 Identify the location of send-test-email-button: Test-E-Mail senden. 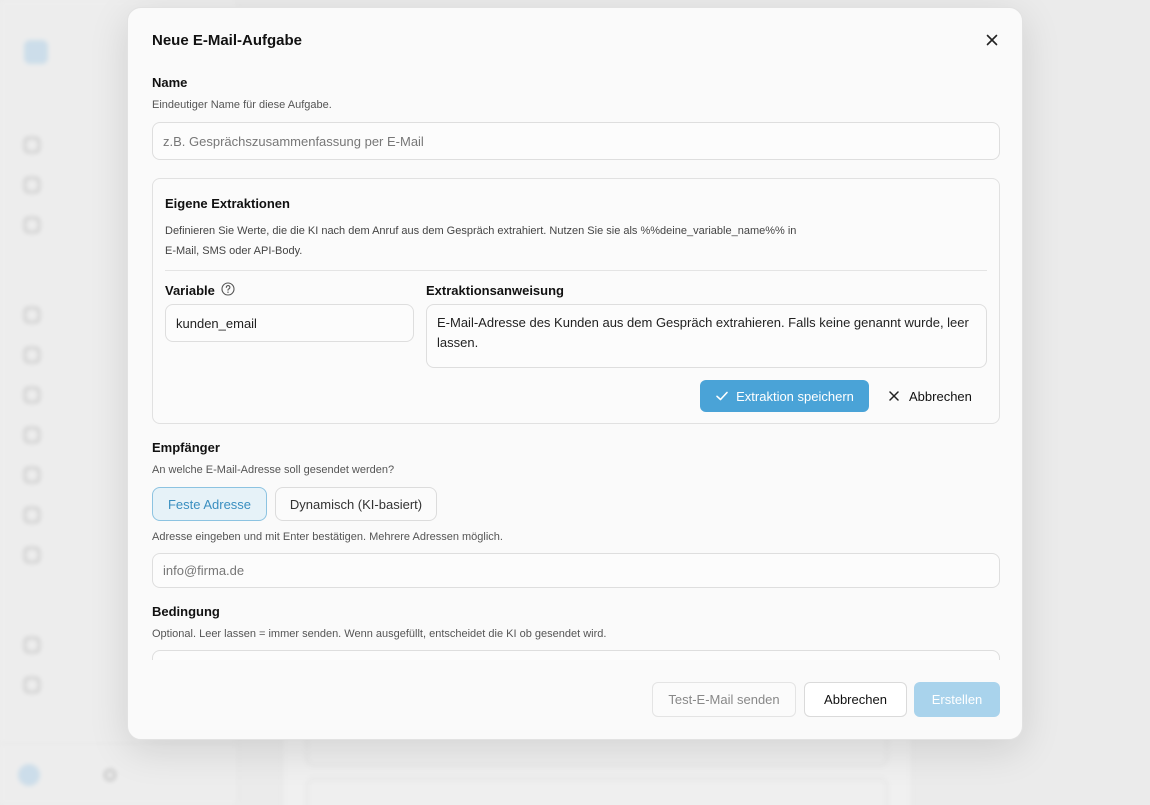
(724, 699).